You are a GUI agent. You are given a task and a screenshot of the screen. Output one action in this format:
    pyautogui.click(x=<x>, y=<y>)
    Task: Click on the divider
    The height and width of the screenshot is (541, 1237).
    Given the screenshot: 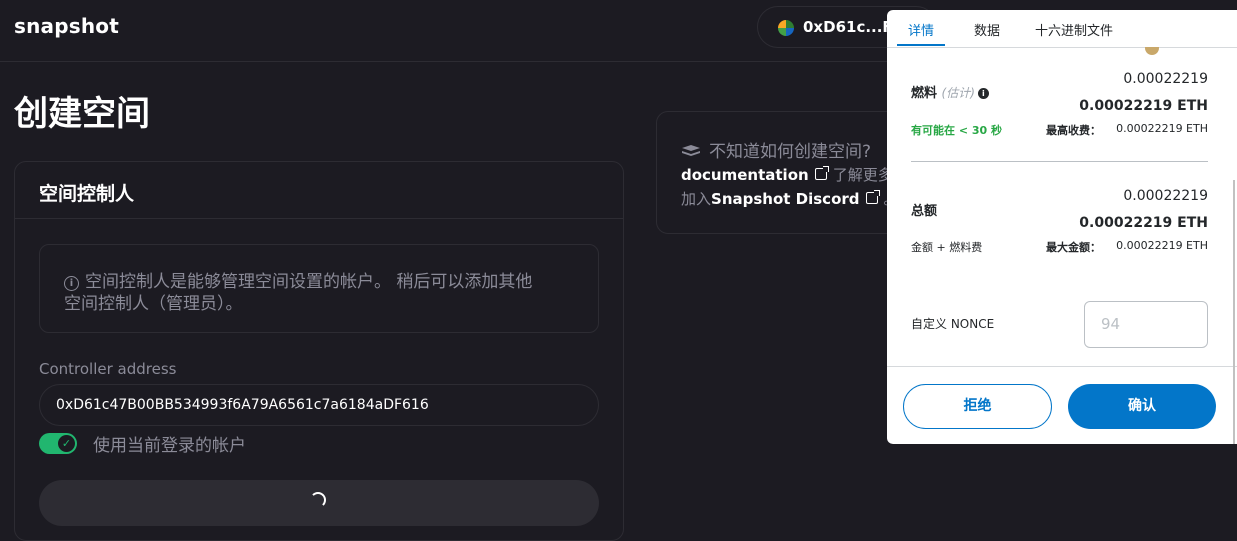 What is the action you would take?
    pyautogui.click(x=1059, y=161)
    